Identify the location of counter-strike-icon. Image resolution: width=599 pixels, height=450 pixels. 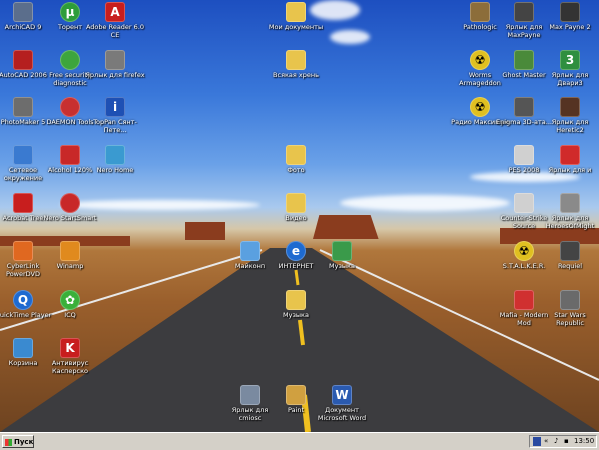
(524, 203).